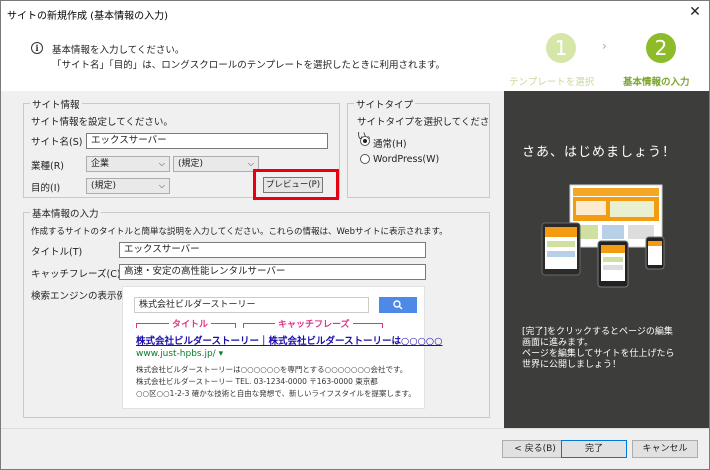 Image resolution: width=710 pixels, height=470 pixels. Describe the element at coordinates (665, 449) in the screenshot. I see `cancel-button: キャンセル` at that location.